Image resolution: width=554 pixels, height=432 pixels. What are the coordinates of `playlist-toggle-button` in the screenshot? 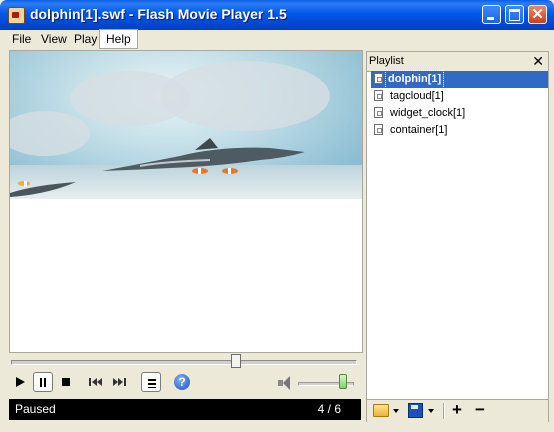 It's located at (151, 382).